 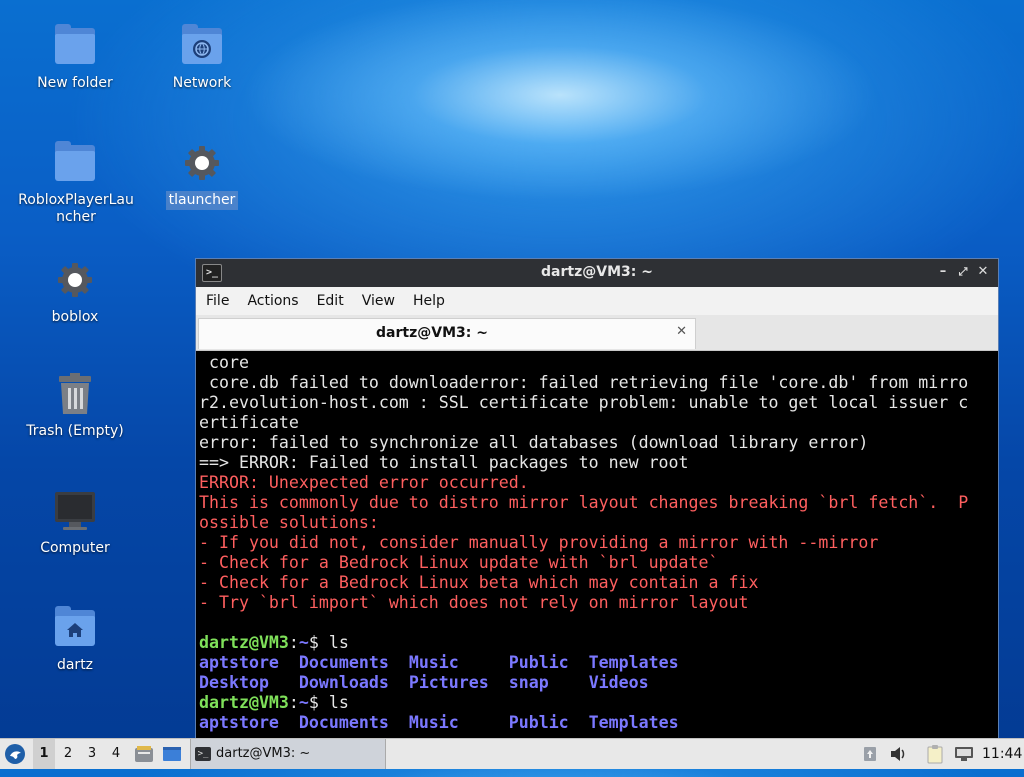 I want to click on home-folder-icon, so click(x=75, y=628).